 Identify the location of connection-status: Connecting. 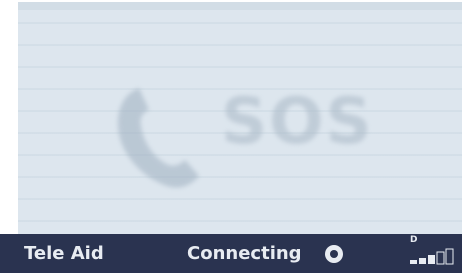
(244, 253).